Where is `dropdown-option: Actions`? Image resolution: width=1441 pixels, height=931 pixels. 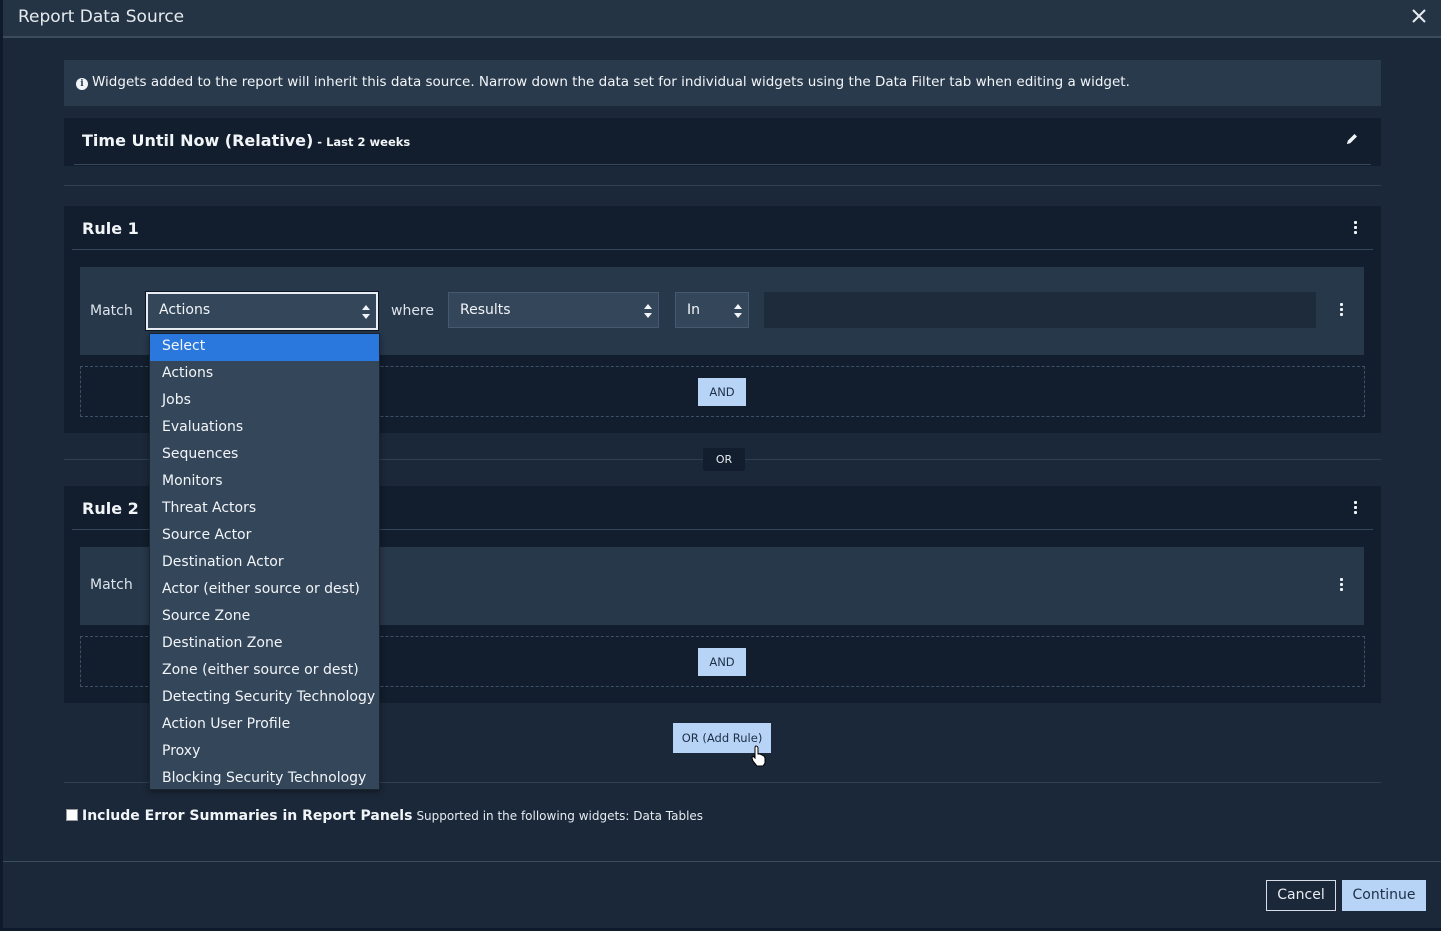
dropdown-option: Actions is located at coordinates (264, 374).